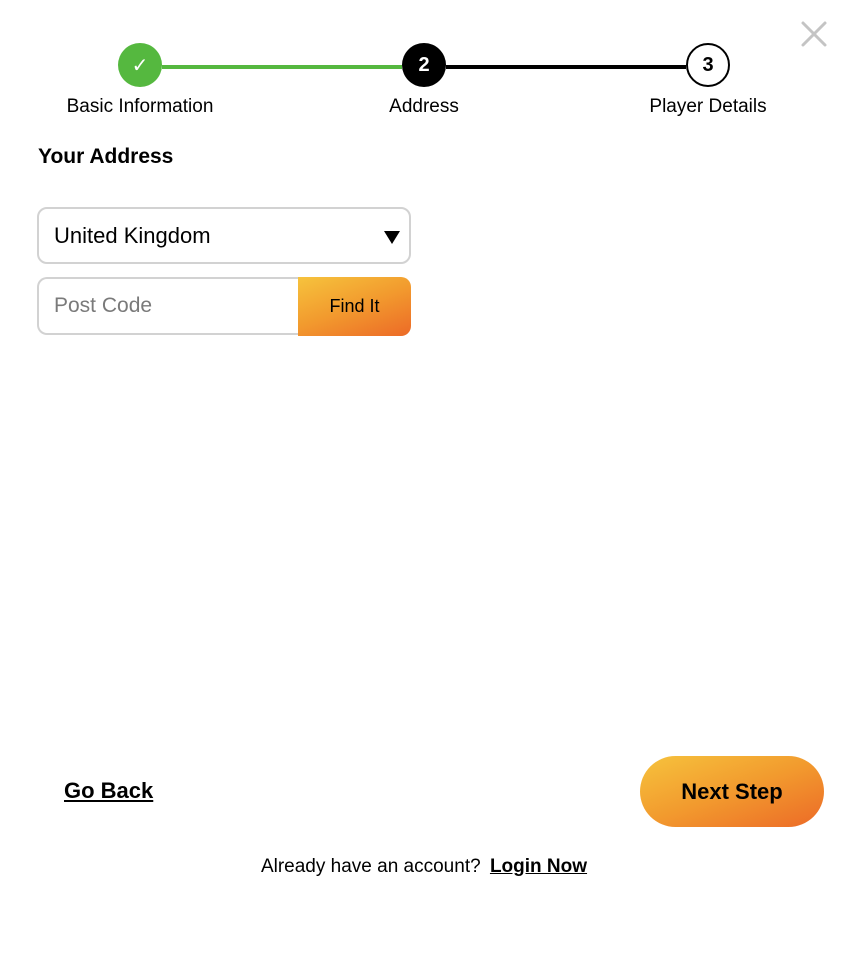  I want to click on step-3-label: Player Details, so click(708, 106).